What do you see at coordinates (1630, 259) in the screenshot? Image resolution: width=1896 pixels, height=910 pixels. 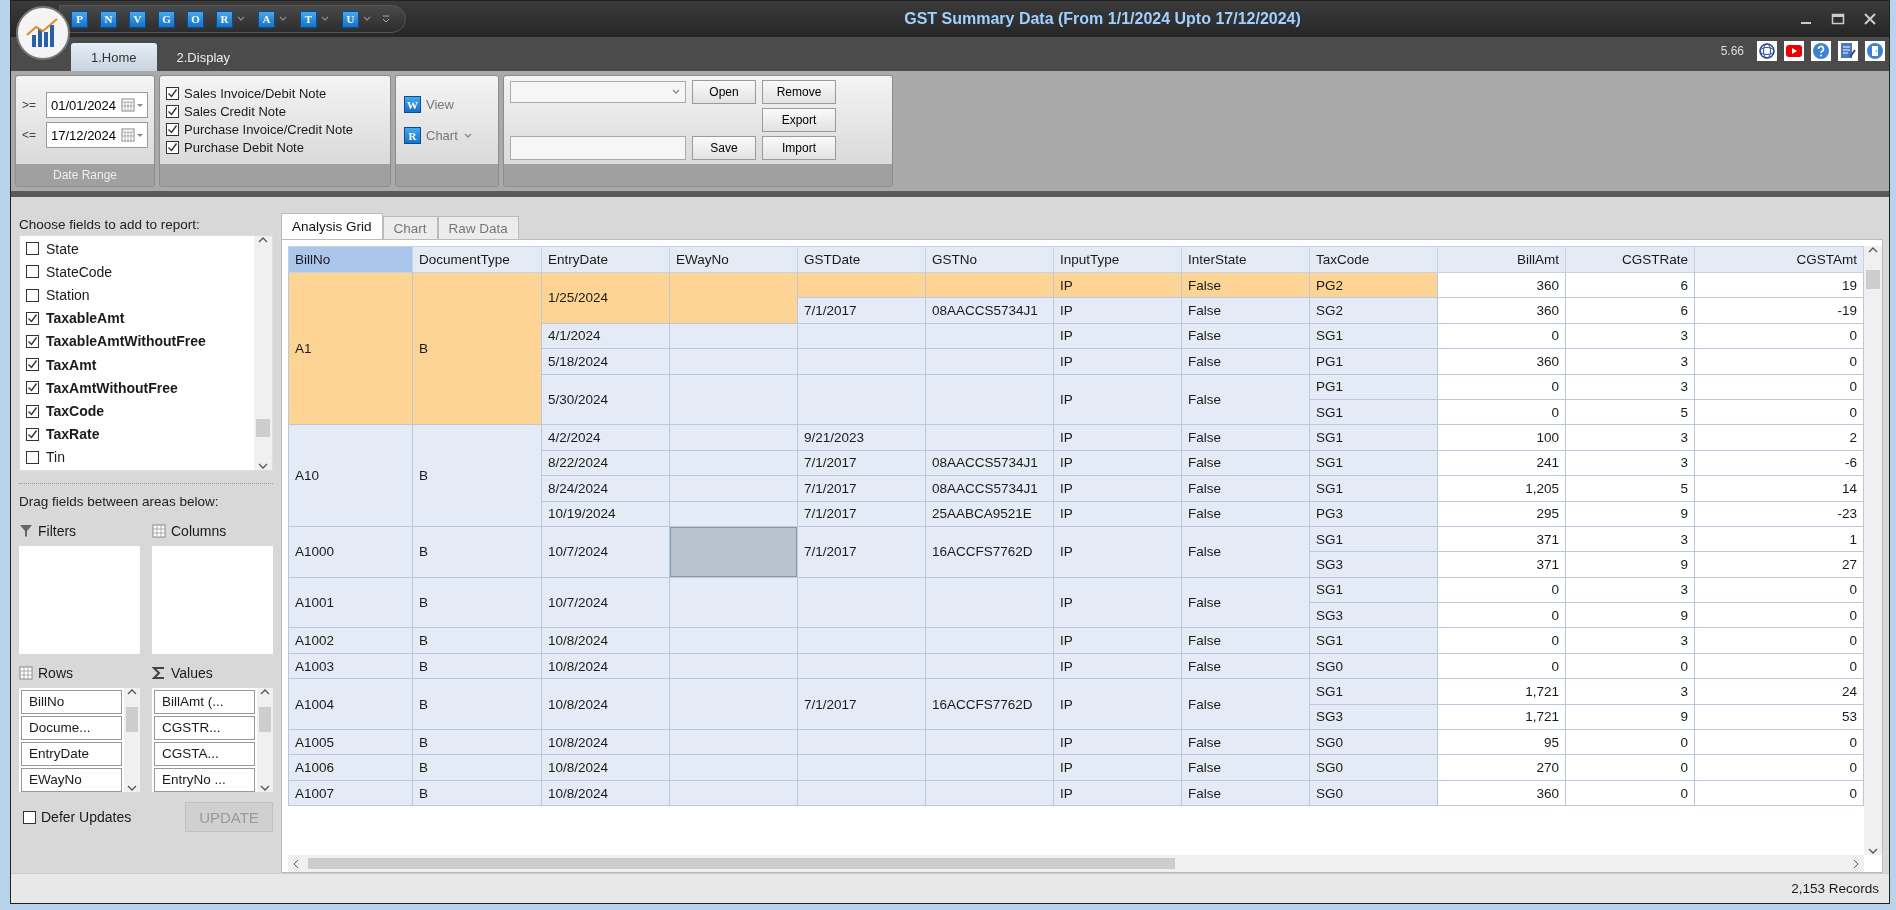 I see `column-header: CGSTRate` at bounding box center [1630, 259].